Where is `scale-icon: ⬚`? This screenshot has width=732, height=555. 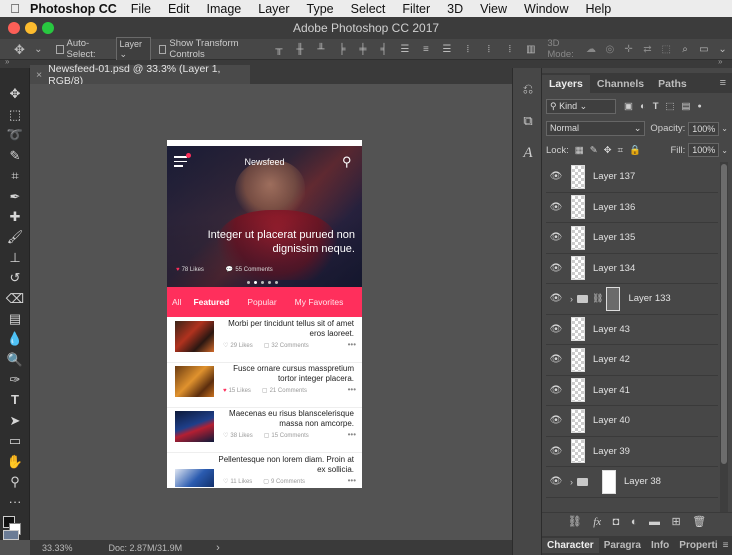 scale-icon: ⬚ is located at coordinates (666, 49).